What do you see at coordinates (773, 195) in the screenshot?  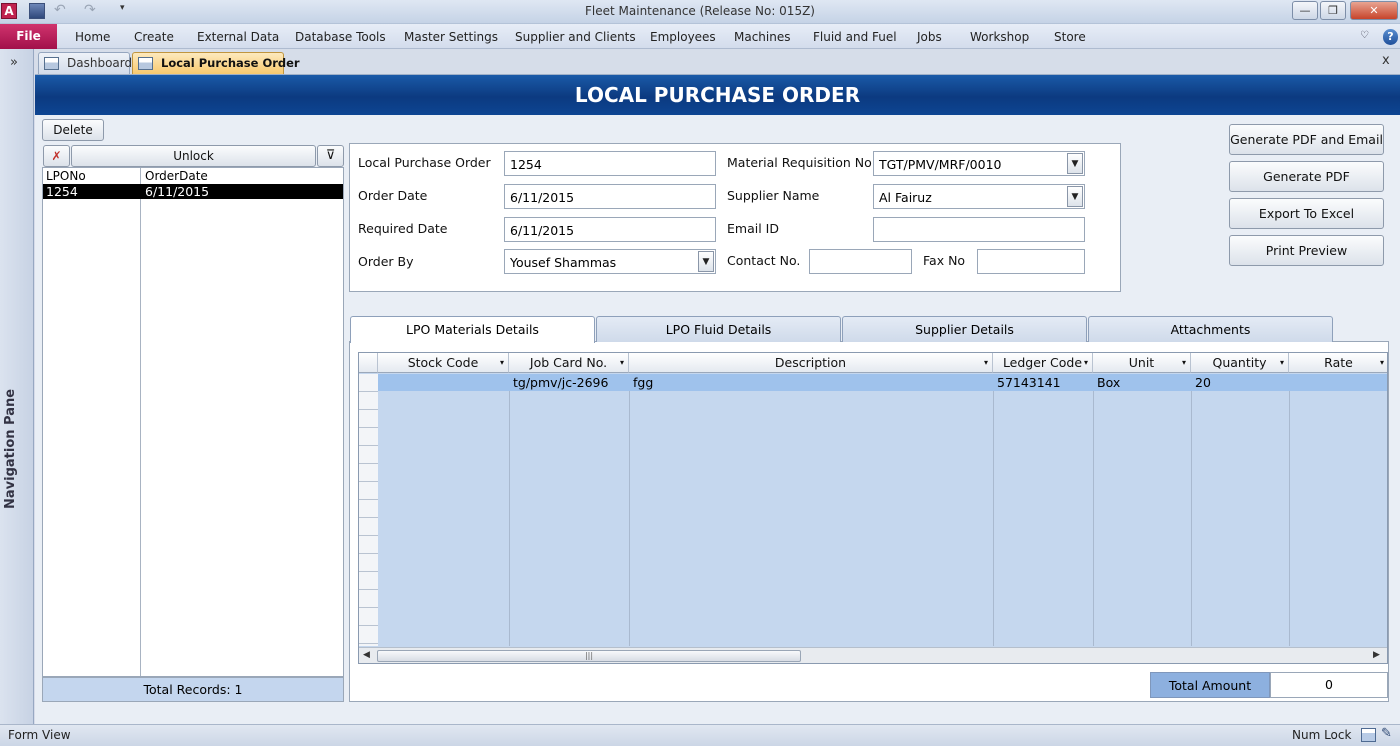 I see `supplier-label: Supplier Name` at bounding box center [773, 195].